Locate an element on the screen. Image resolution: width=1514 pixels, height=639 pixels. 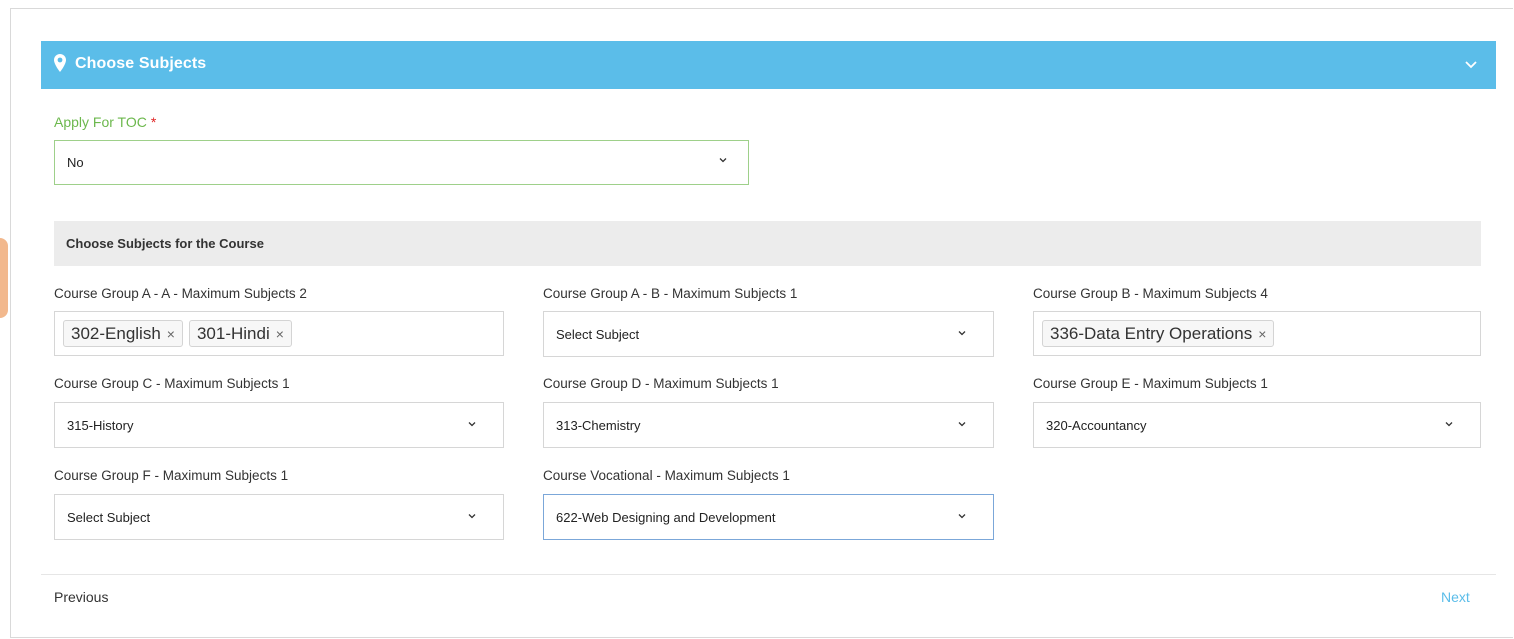
group-d-label: Course Group D - Maximum Subjects 1 is located at coordinates (661, 383).